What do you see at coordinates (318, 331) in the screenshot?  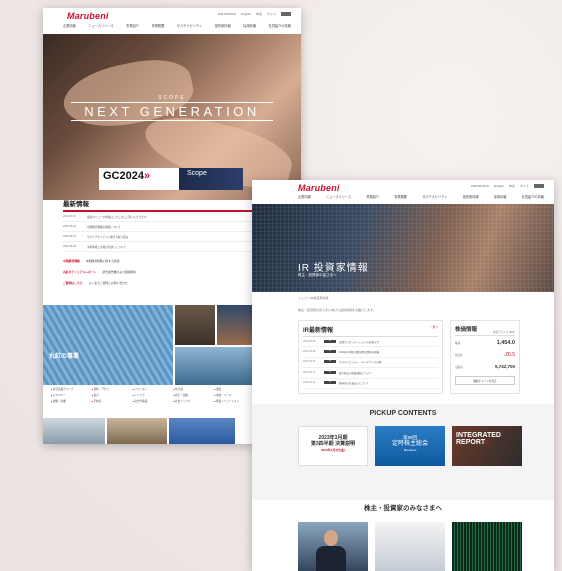 I see `ir-news-heading: IR最新情報` at bounding box center [318, 331].